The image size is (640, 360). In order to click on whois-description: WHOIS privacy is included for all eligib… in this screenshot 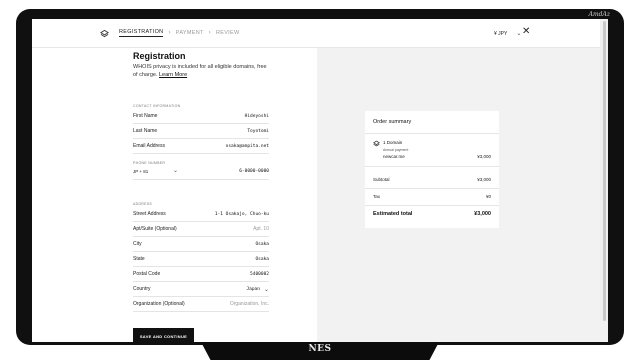, I will do `click(200, 71)`.